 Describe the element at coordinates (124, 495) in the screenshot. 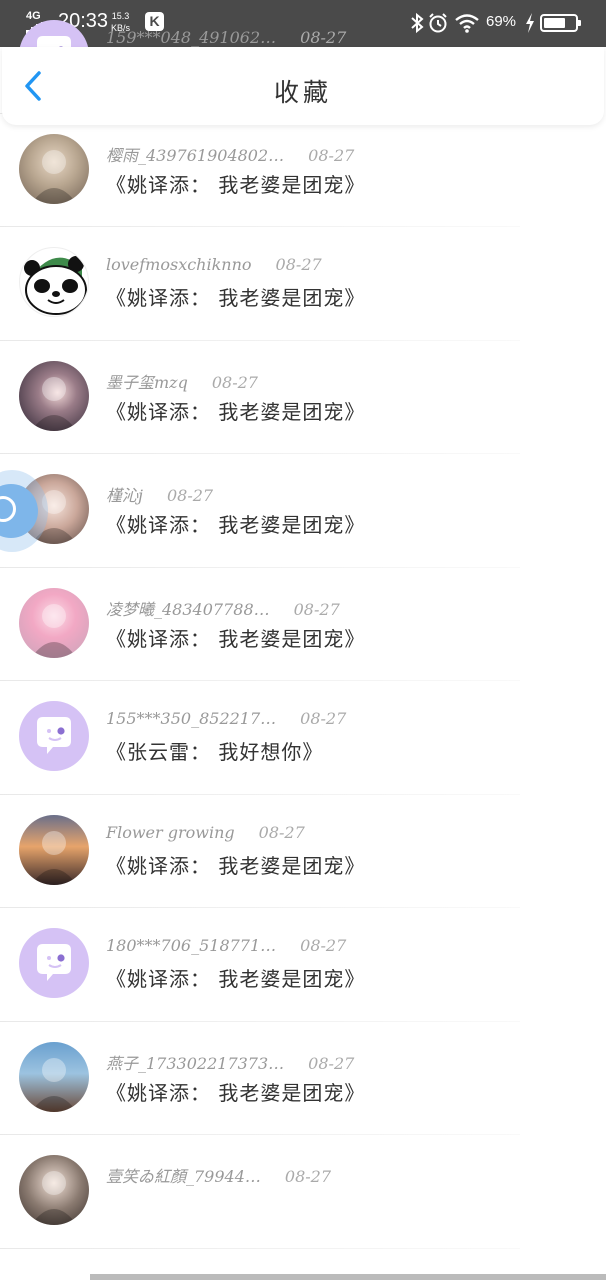

I see `username: 槿沁j` at that location.